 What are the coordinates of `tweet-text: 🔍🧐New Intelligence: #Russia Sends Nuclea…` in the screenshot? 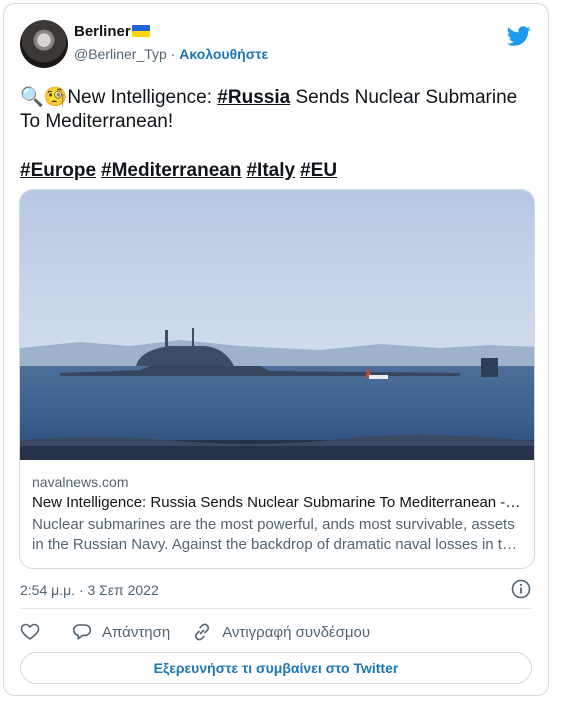 It's located at (277, 110).